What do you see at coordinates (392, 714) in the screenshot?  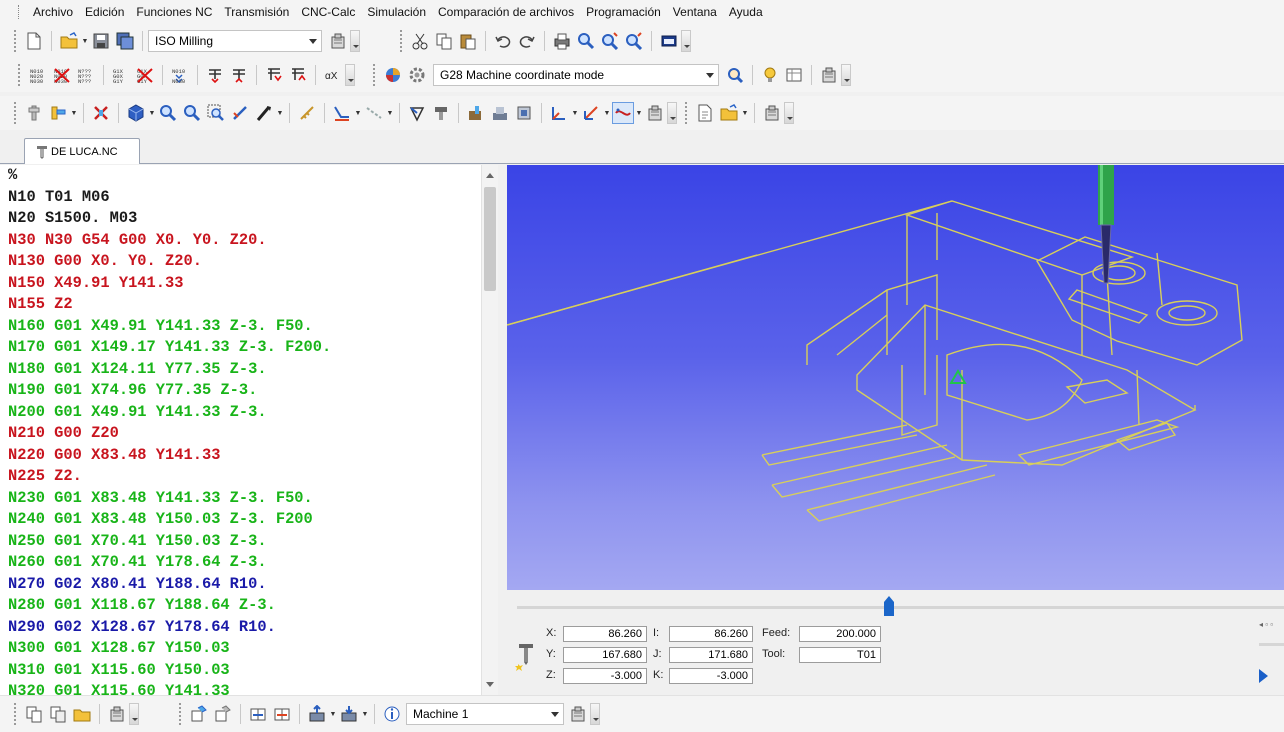 I see `info-icon` at bounding box center [392, 714].